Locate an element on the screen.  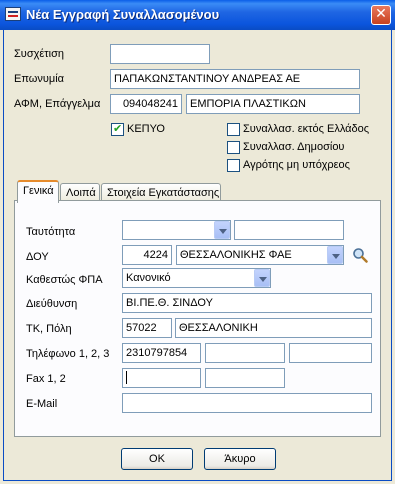
identity-type-select is located at coordinates (176, 230).